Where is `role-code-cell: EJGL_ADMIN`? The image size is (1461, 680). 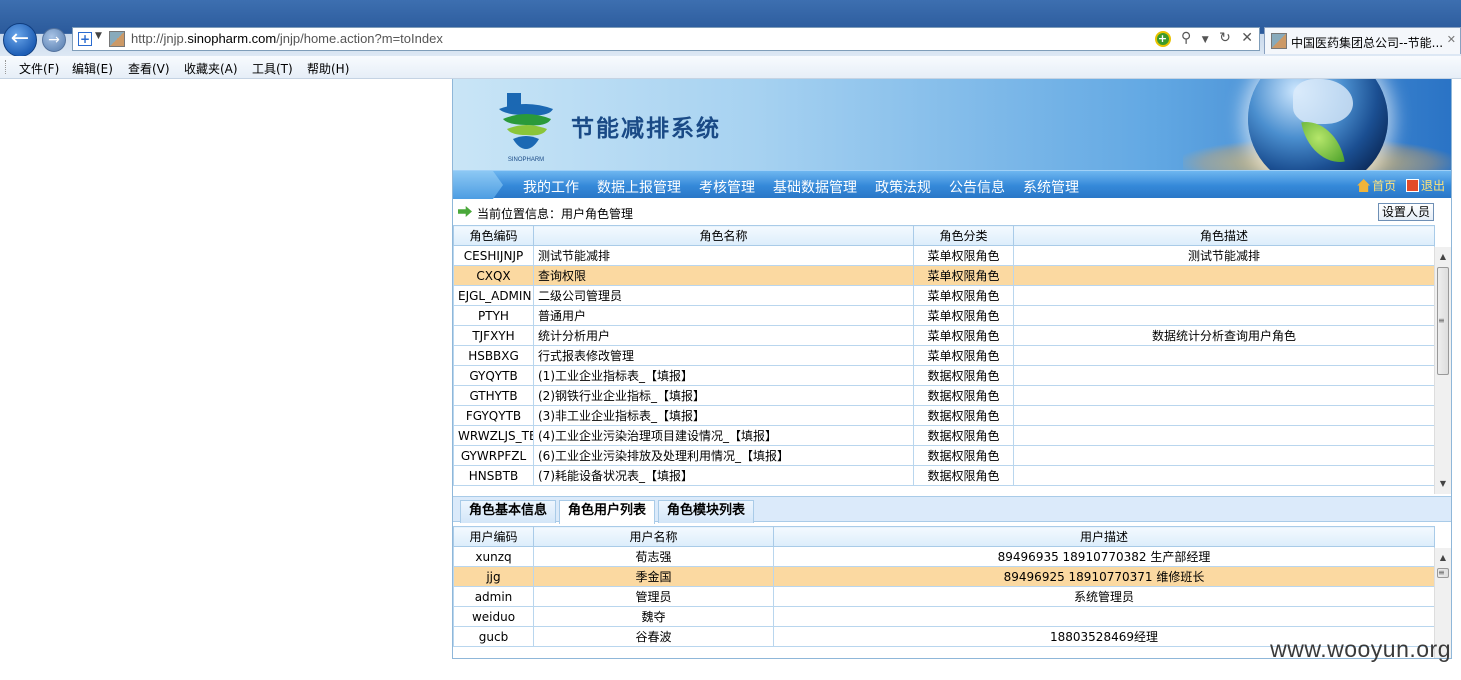 role-code-cell: EJGL_ADMIN is located at coordinates (493, 295).